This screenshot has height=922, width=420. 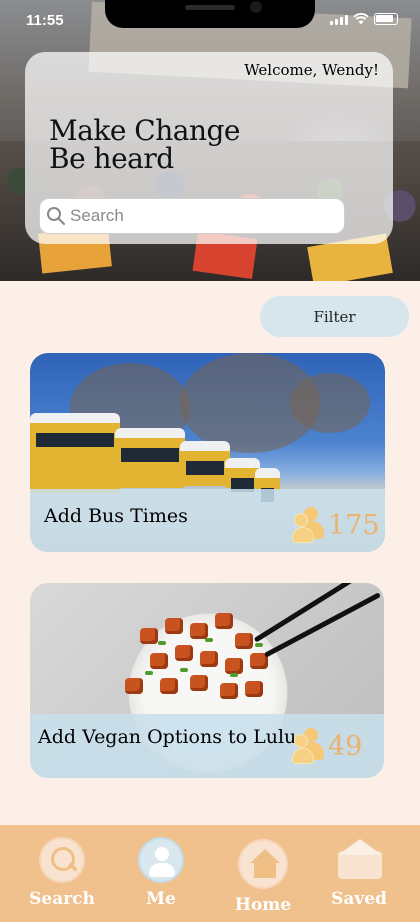 I want to click on card-title: Add Bus Times, so click(x=116, y=516).